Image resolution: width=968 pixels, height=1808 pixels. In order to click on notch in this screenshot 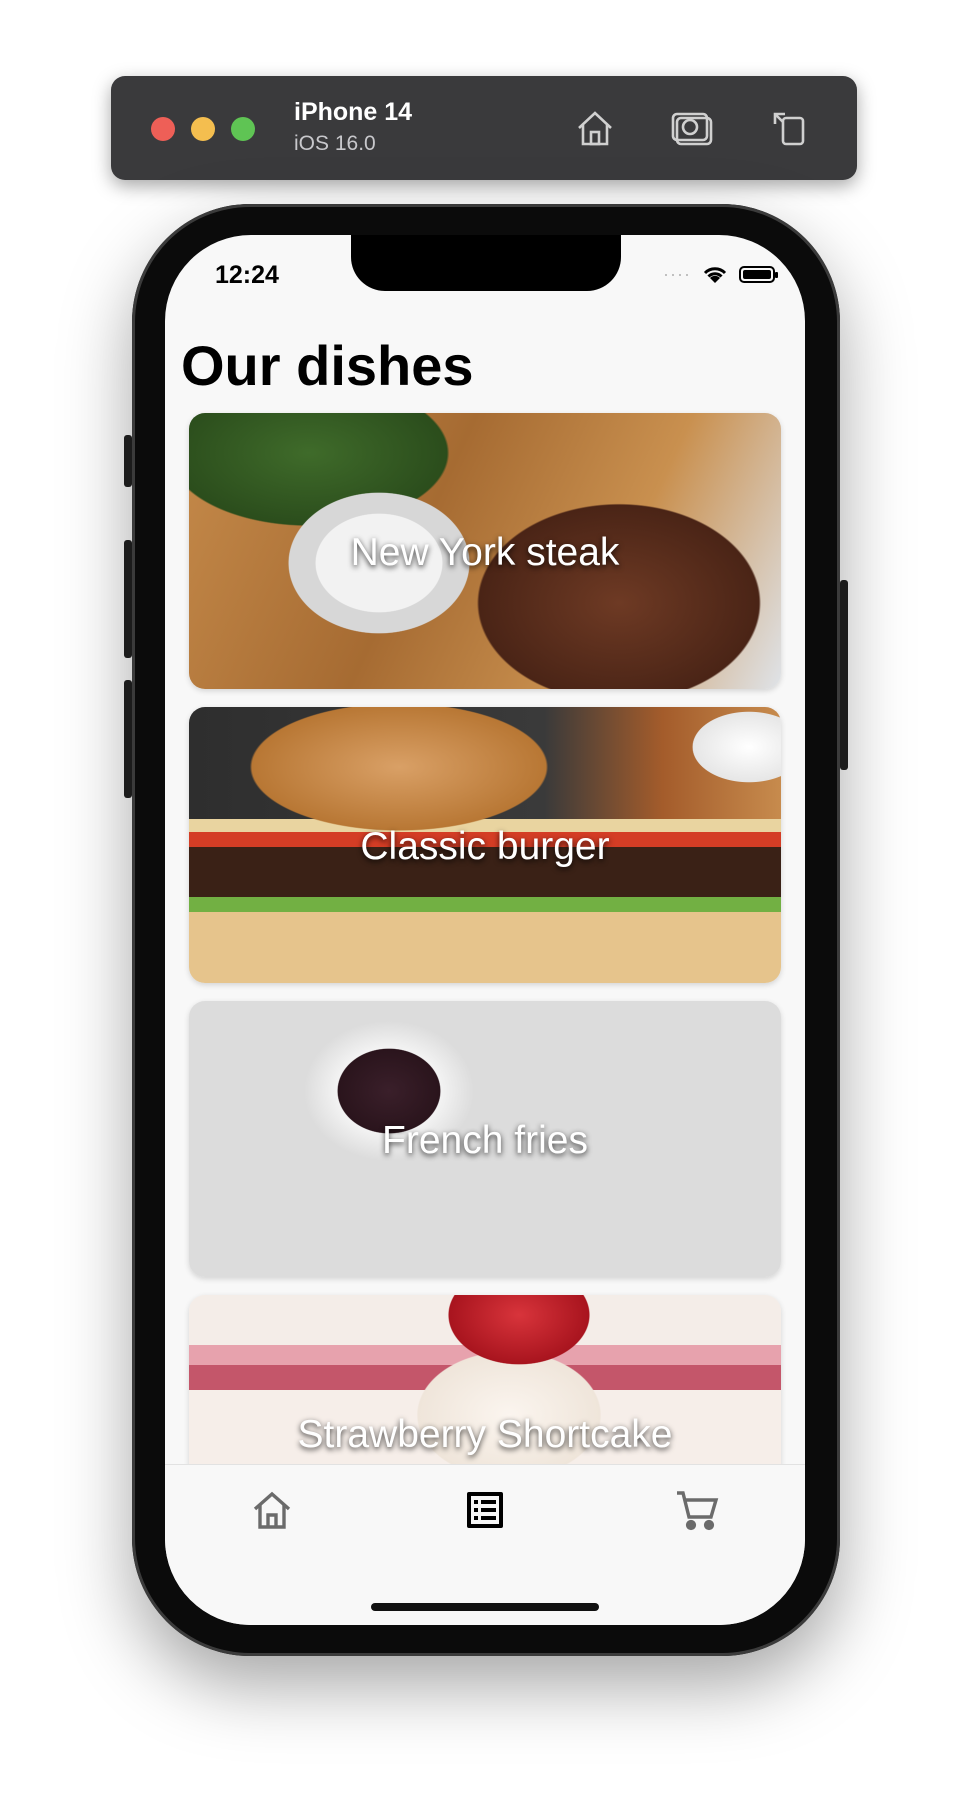, I will do `click(486, 263)`.